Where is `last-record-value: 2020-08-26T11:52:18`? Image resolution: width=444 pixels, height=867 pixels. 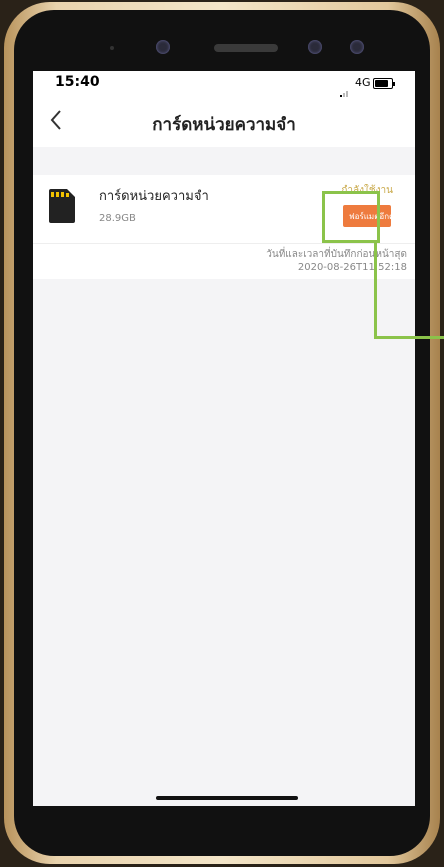
last-record-value: 2020-08-26T11:52:18 is located at coordinates (352, 267).